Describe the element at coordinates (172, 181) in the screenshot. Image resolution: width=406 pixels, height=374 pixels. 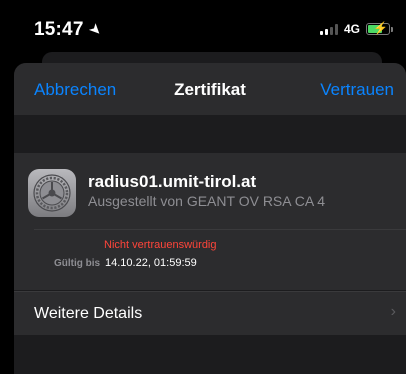
I see `certificate-name: radius01.umit-tirol.at` at that location.